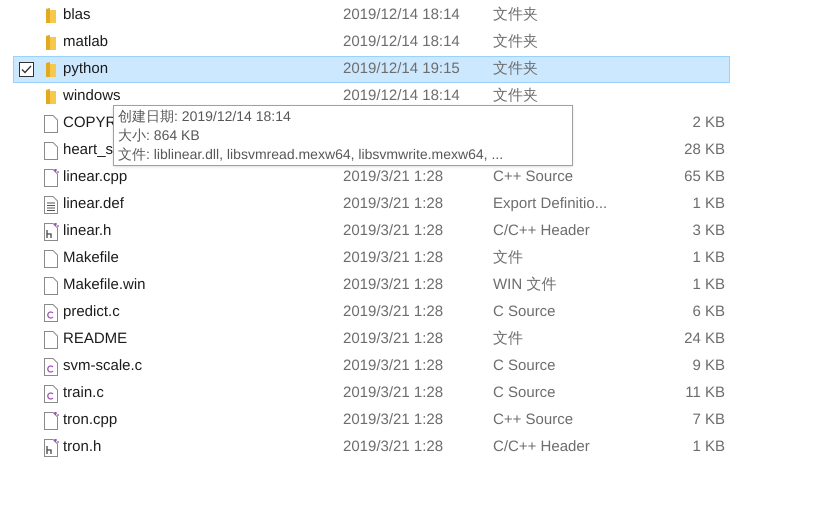 The image size is (823, 506). What do you see at coordinates (85, 69) in the screenshot?
I see `file-name: python` at bounding box center [85, 69].